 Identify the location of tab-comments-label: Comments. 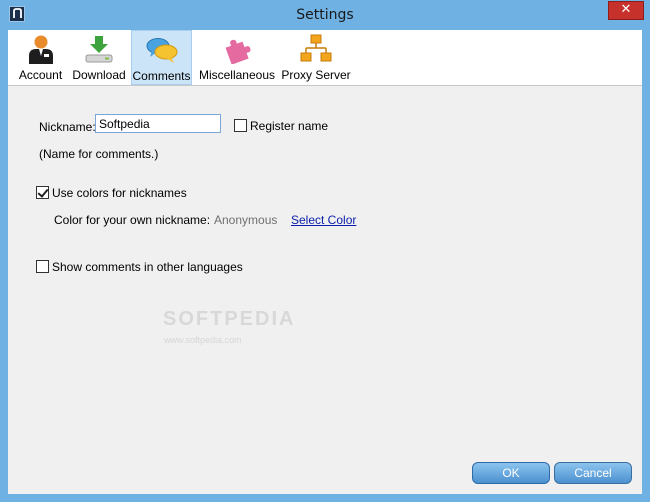
(161, 76).